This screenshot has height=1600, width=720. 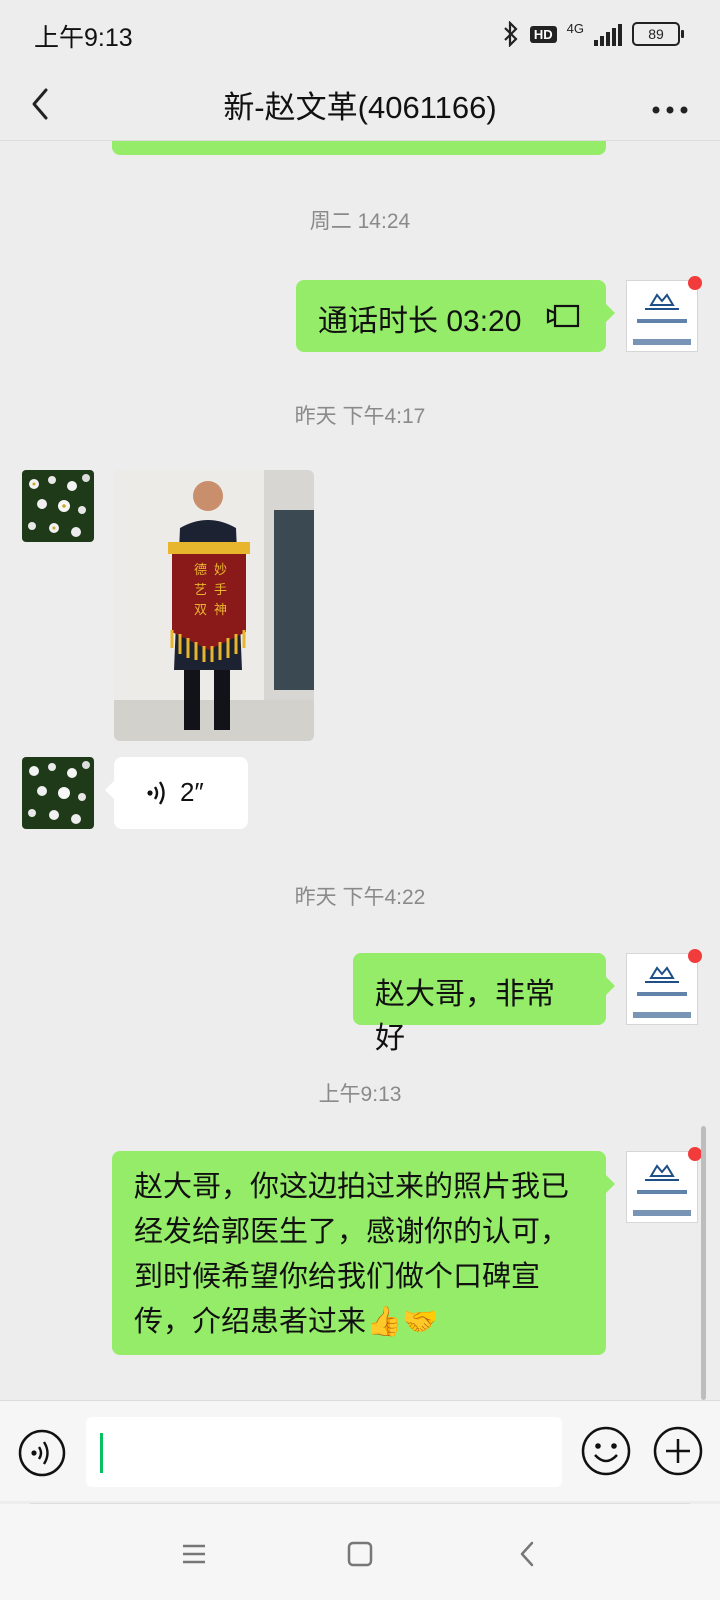 I want to click on previous-message-bubble, so click(x=359, y=148).